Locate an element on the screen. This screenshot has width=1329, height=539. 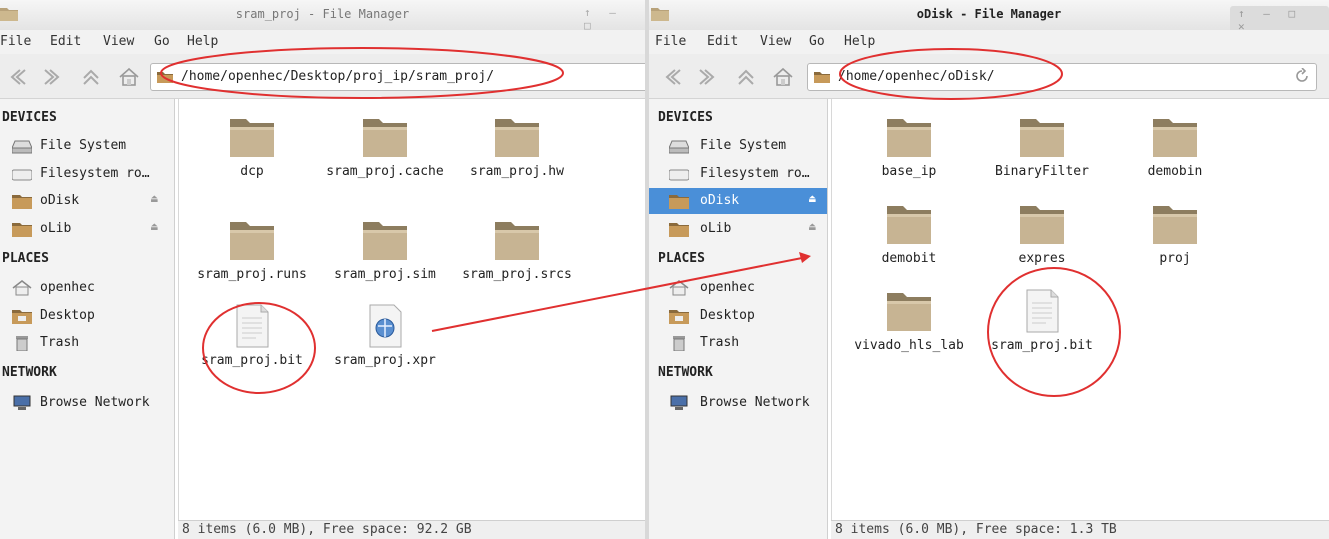
window-controls: ↑ – □ is located at coordinates (614, 19).